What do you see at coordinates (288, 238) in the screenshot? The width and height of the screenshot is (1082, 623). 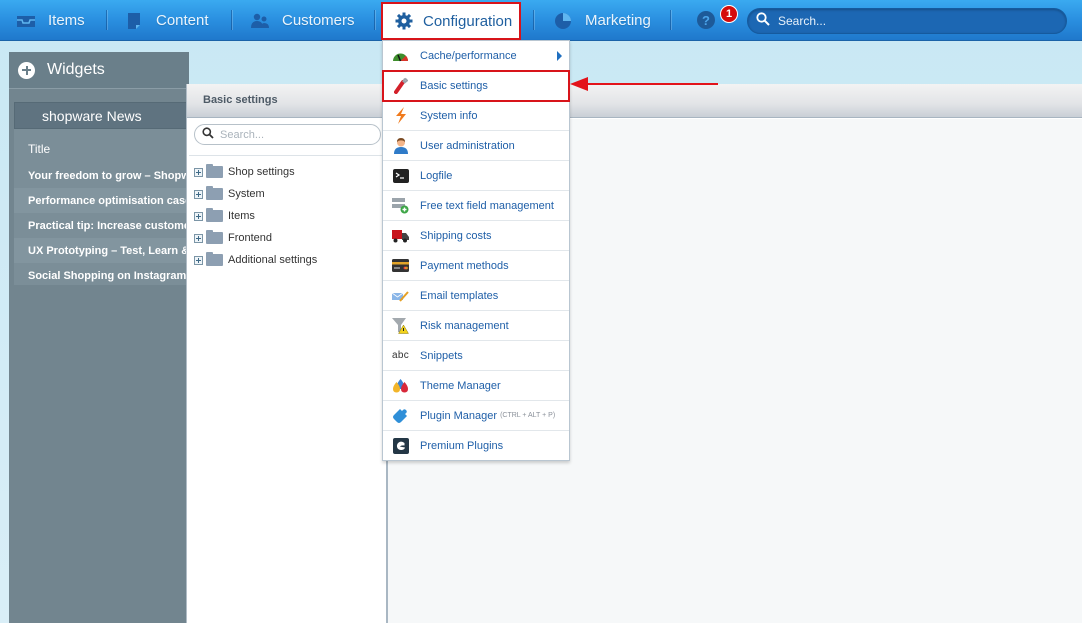 I see `tree-node-frontend: Frontend` at bounding box center [288, 238].